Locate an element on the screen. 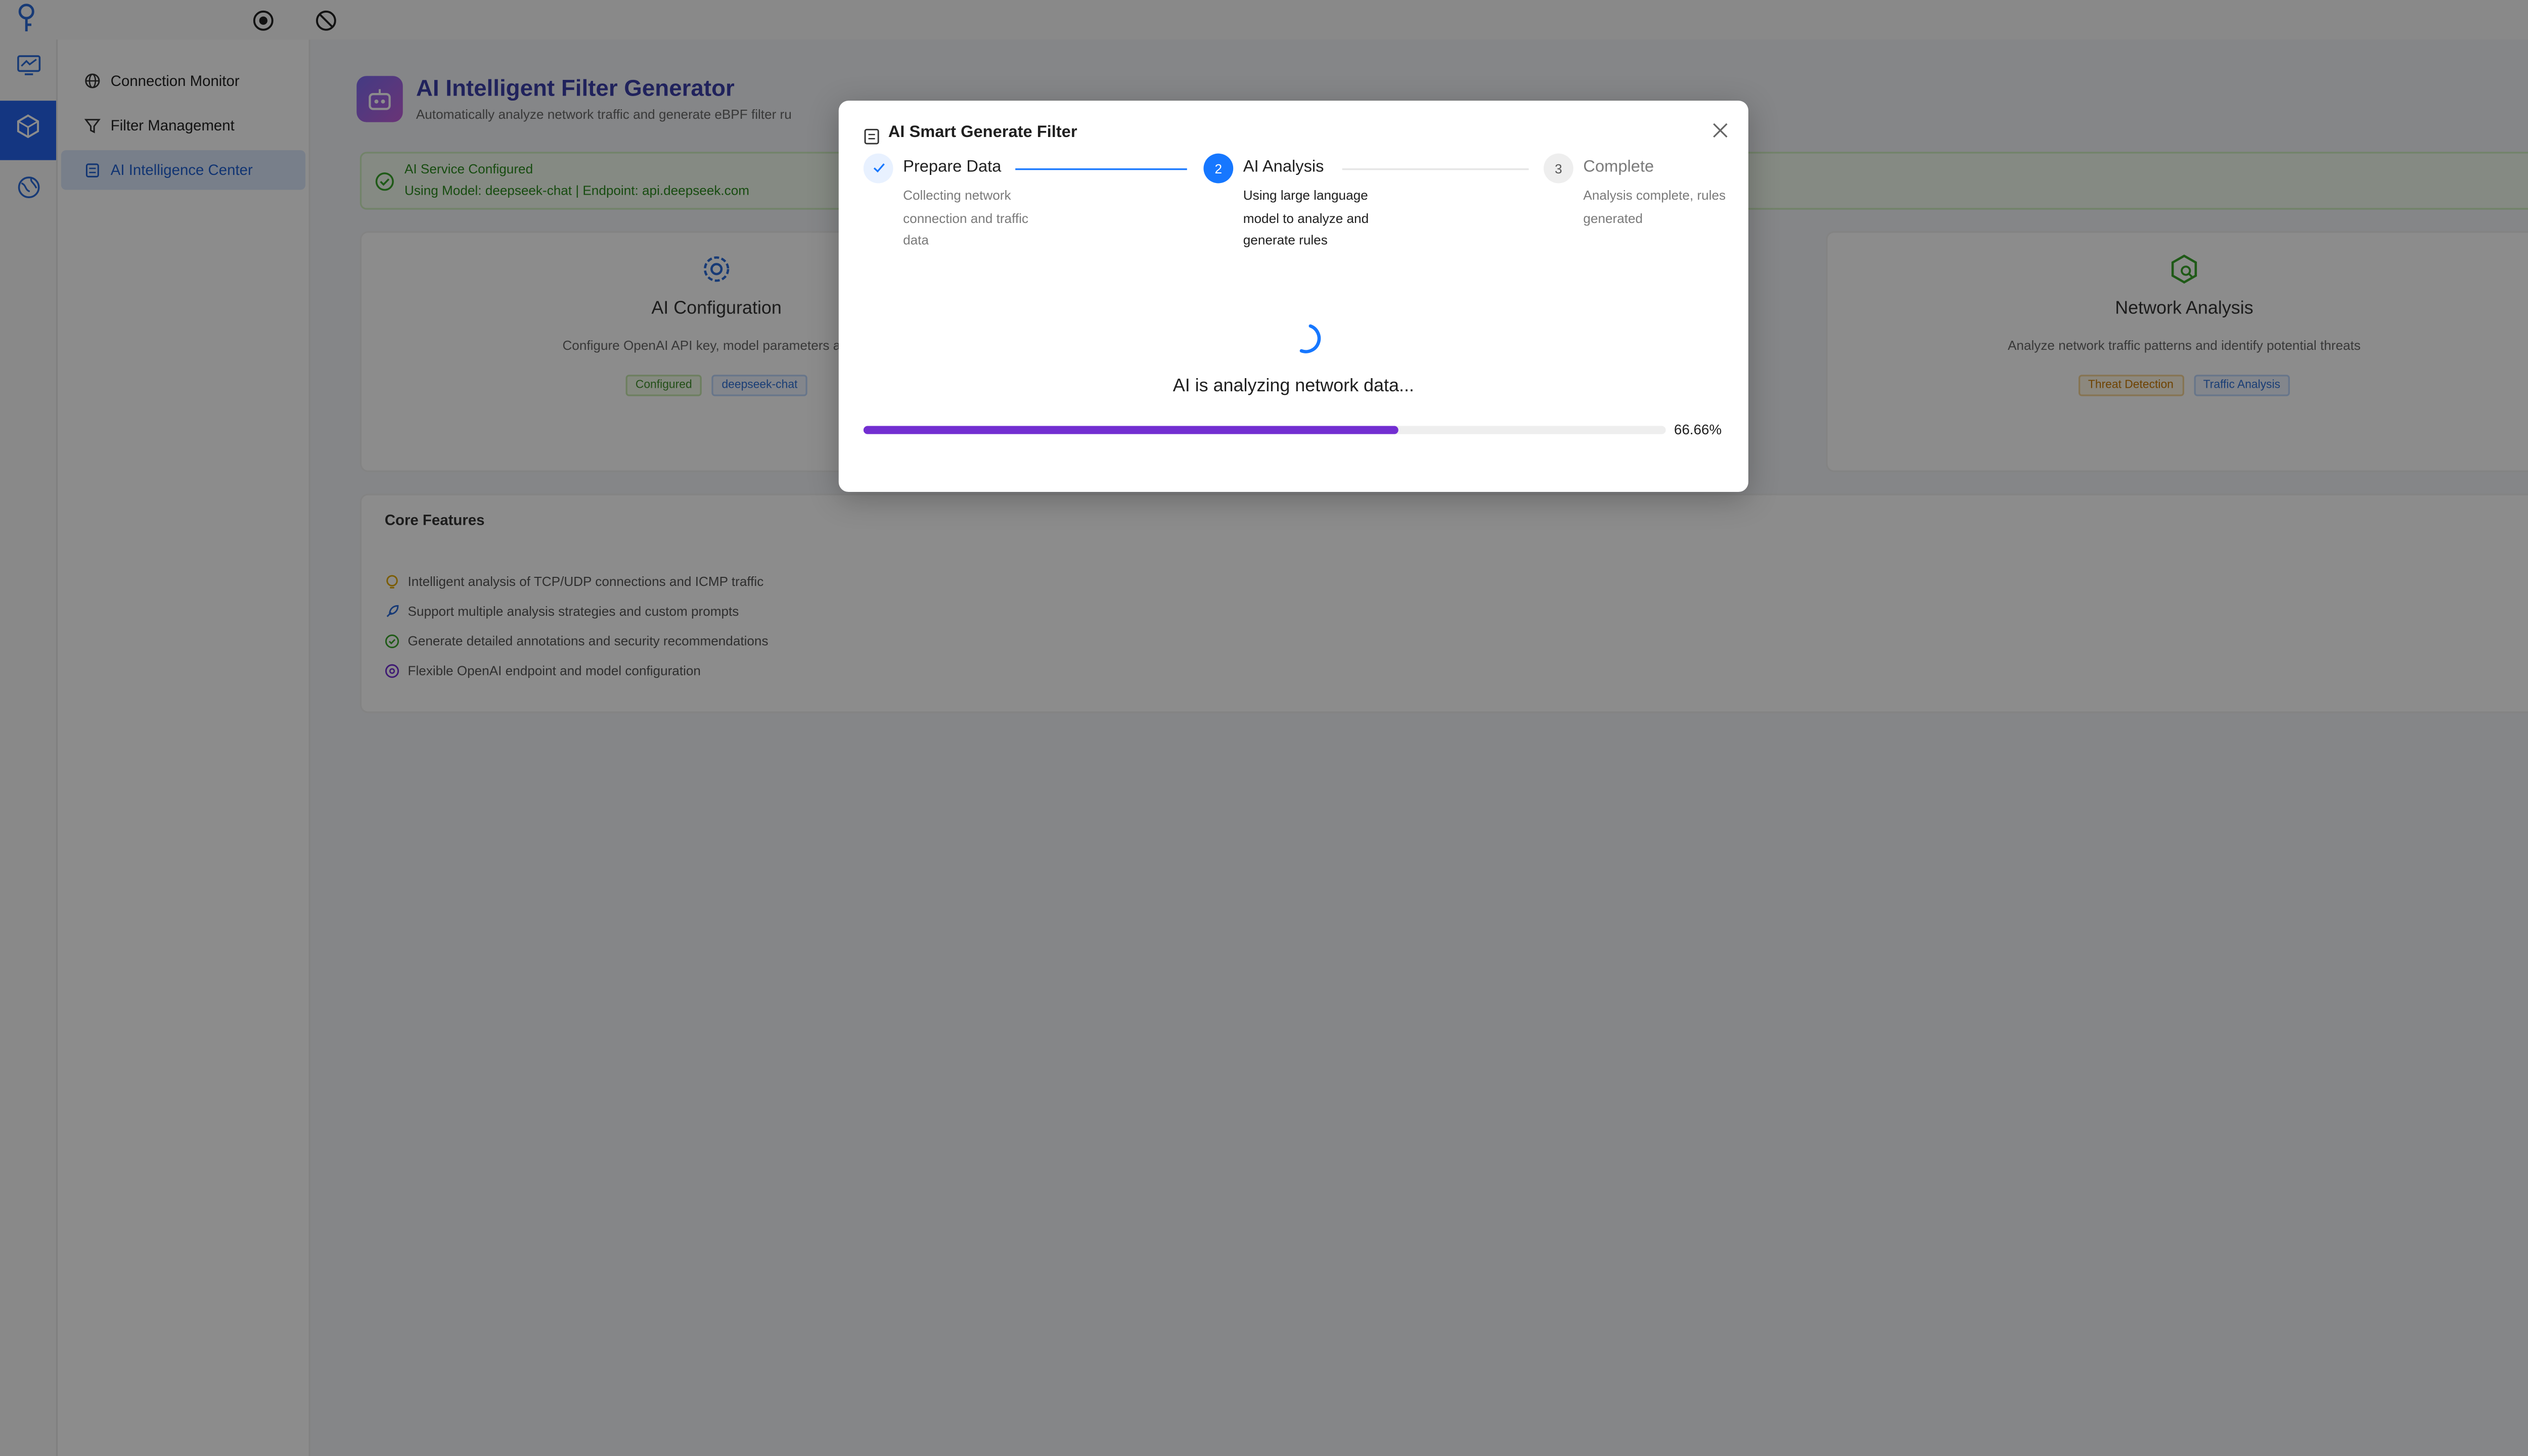 The image size is (2528, 1456). check-icon is located at coordinates (878, 168).